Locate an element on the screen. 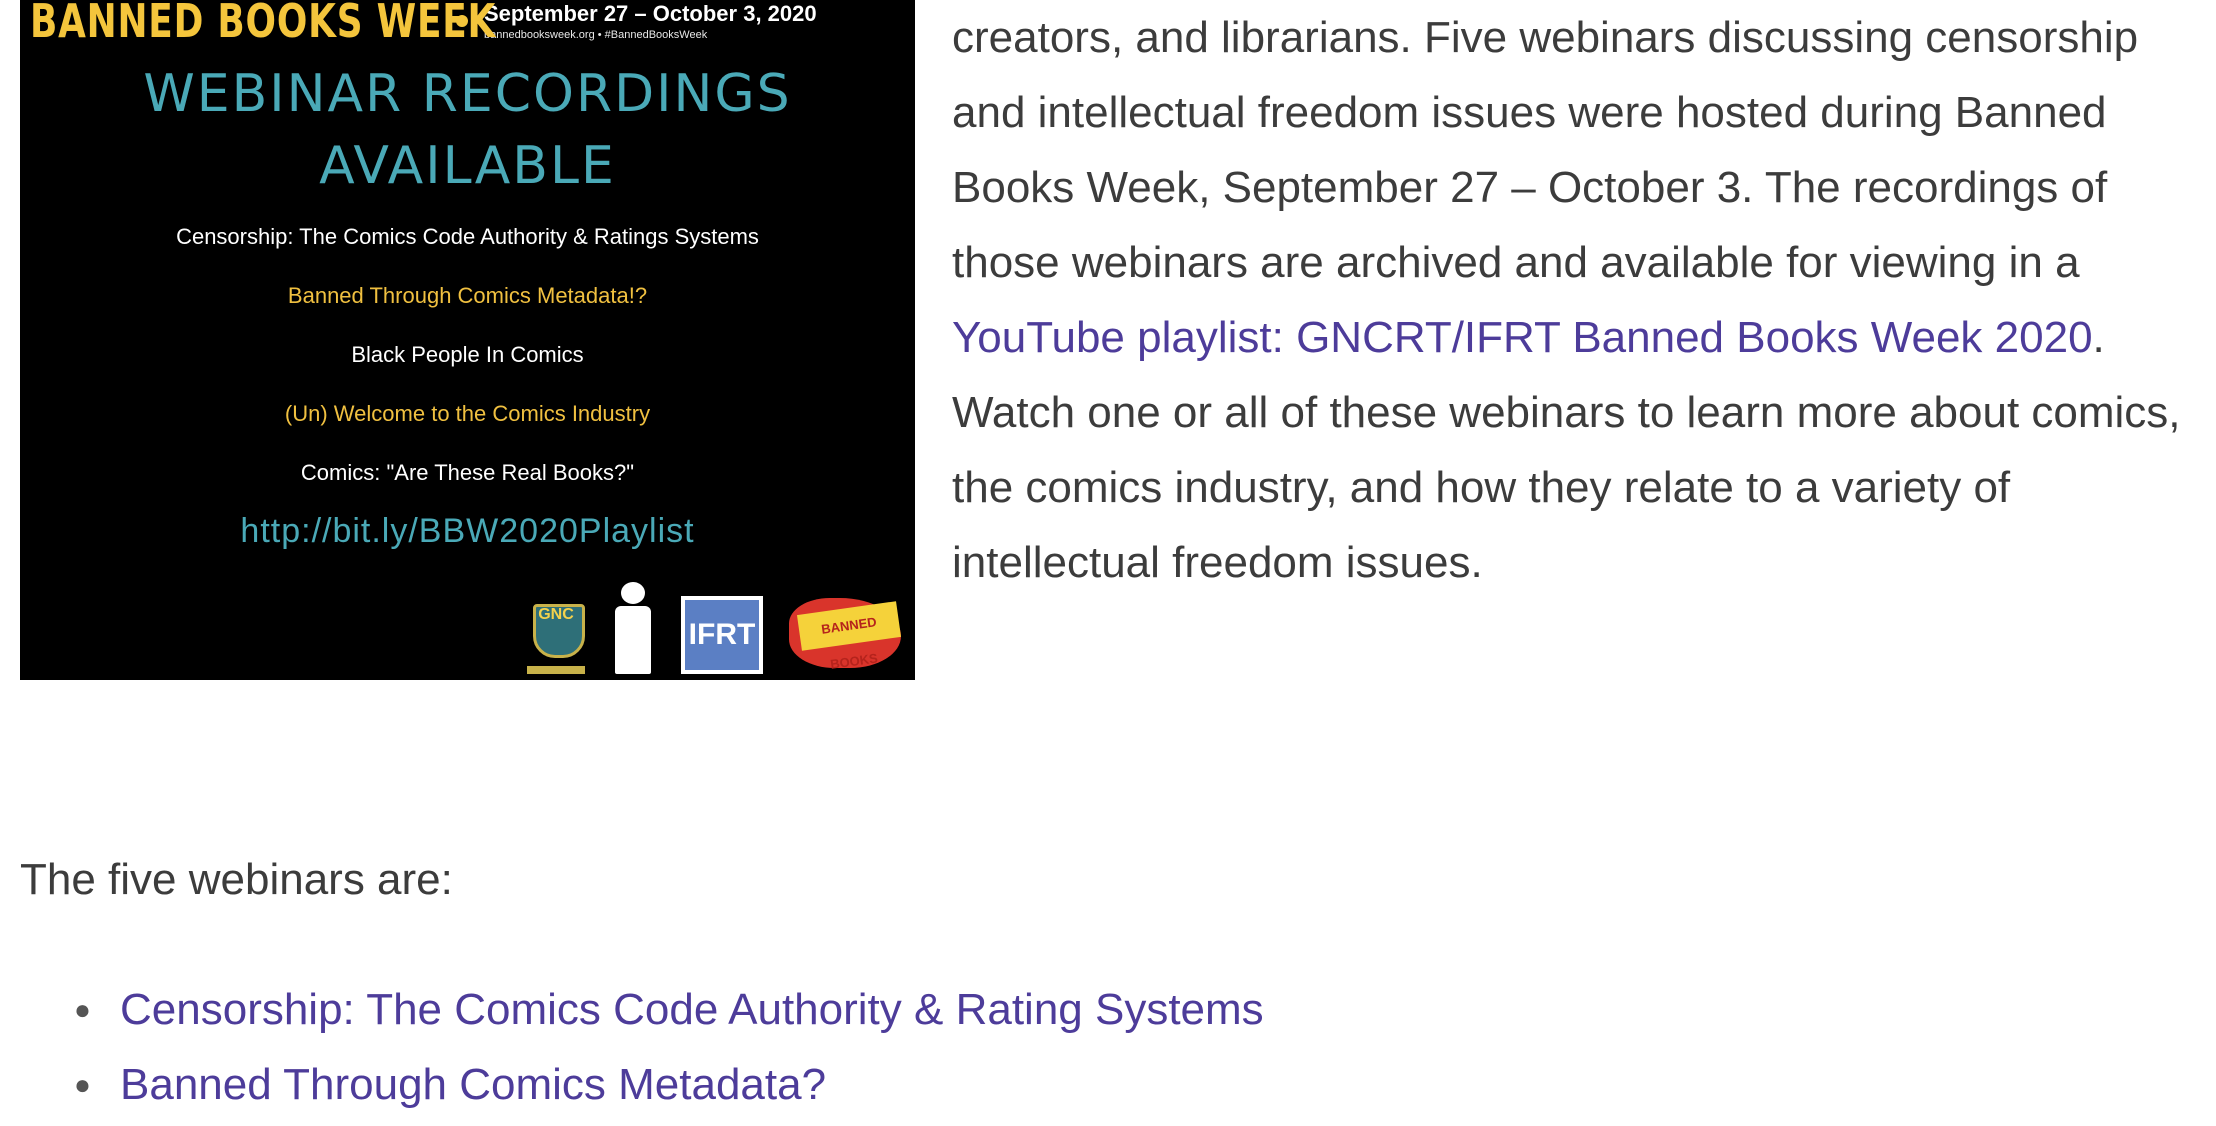 Image resolution: width=2216 pixels, height=1126 pixels. poster-headline: WEBINAR RECORDINGS AVAILABLE is located at coordinates (467, 130).